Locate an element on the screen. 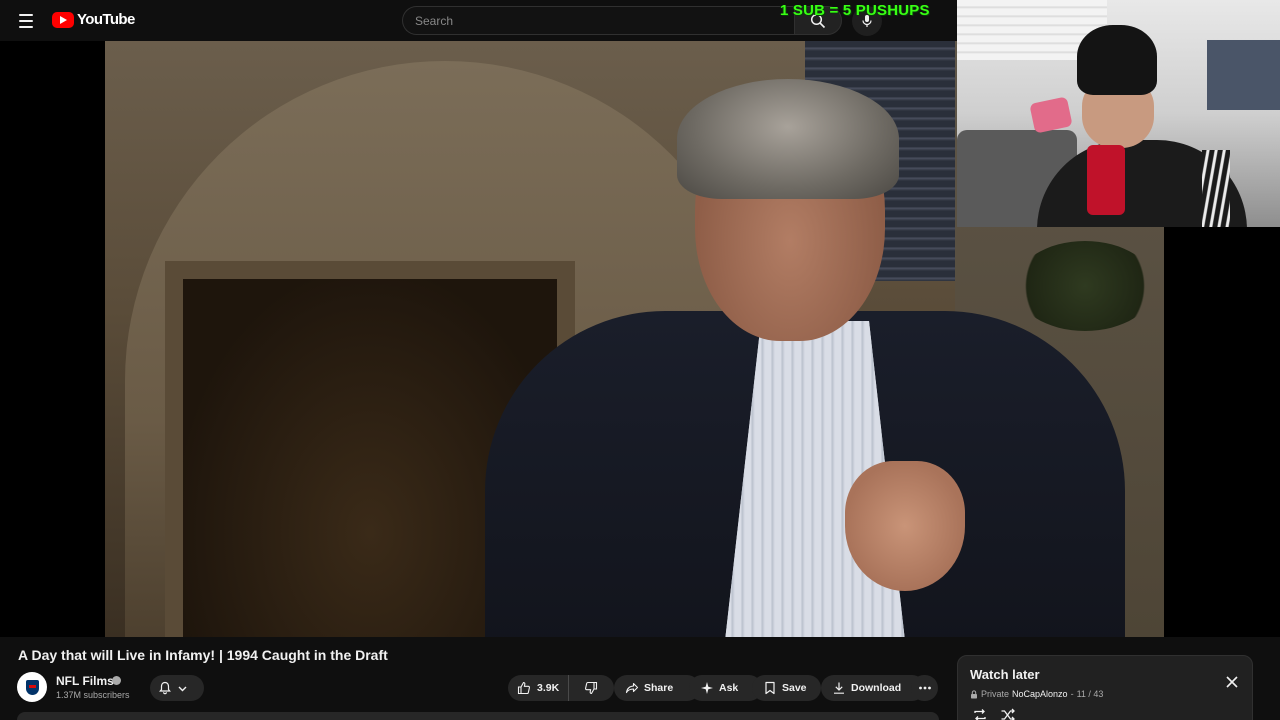 The width and height of the screenshot is (1280, 720). share-icon is located at coordinates (632, 688).